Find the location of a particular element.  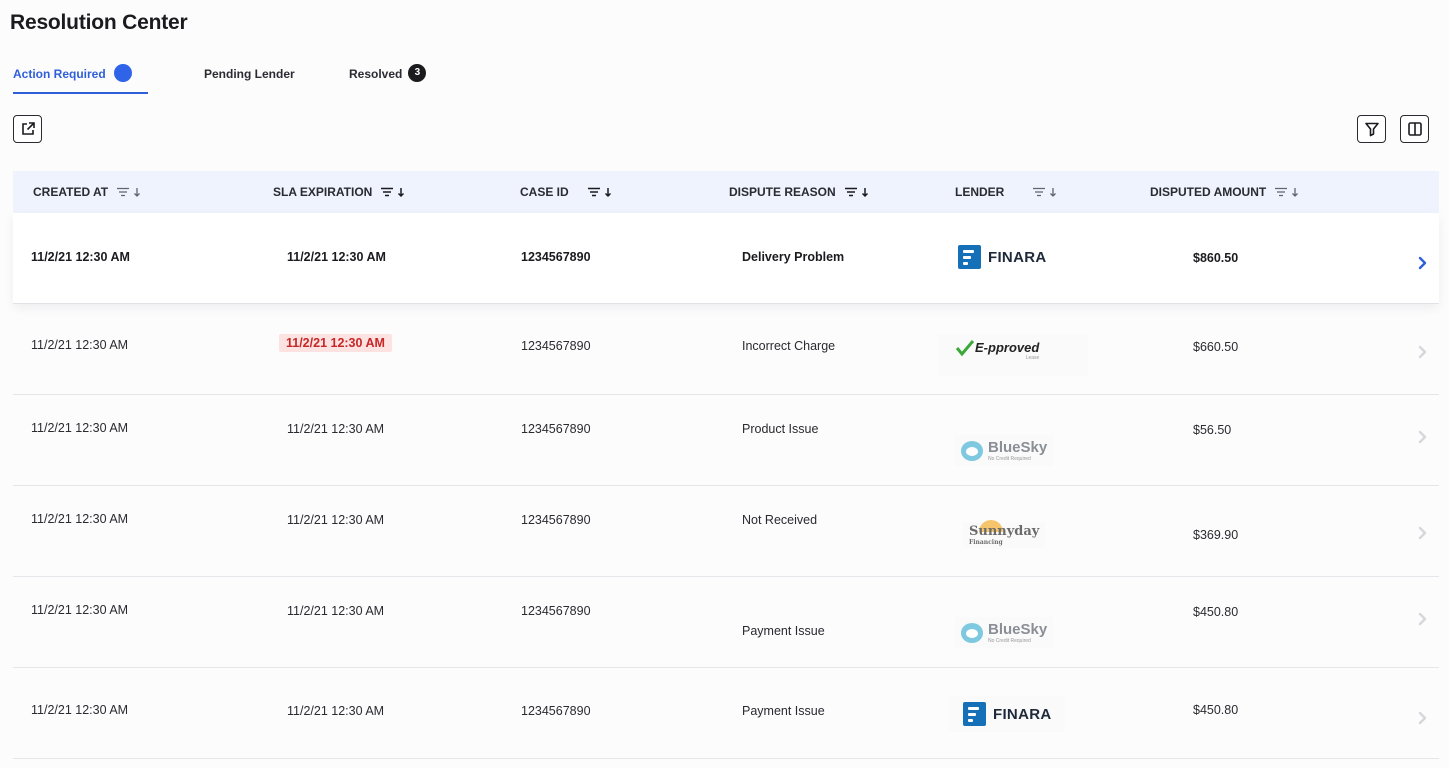

lender-name: Sunnyday is located at coordinates (1004, 531).